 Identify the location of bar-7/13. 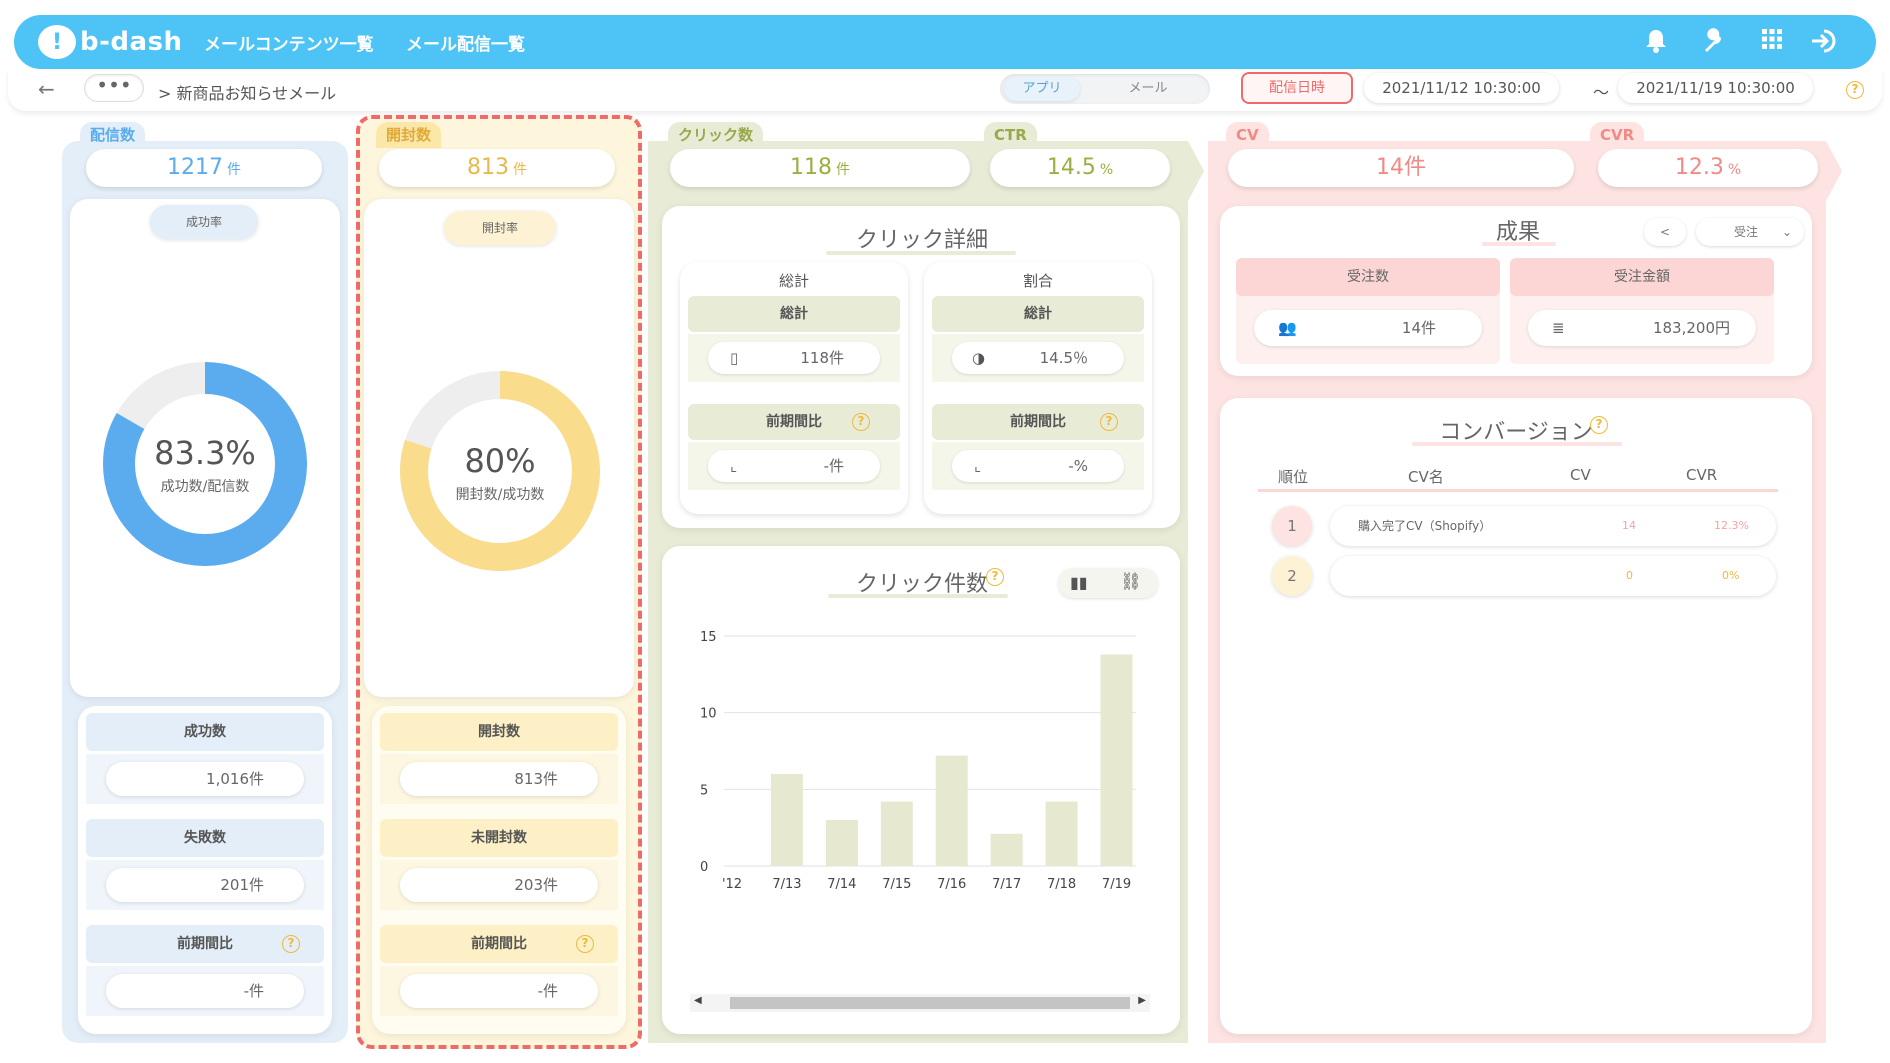
(786, 820).